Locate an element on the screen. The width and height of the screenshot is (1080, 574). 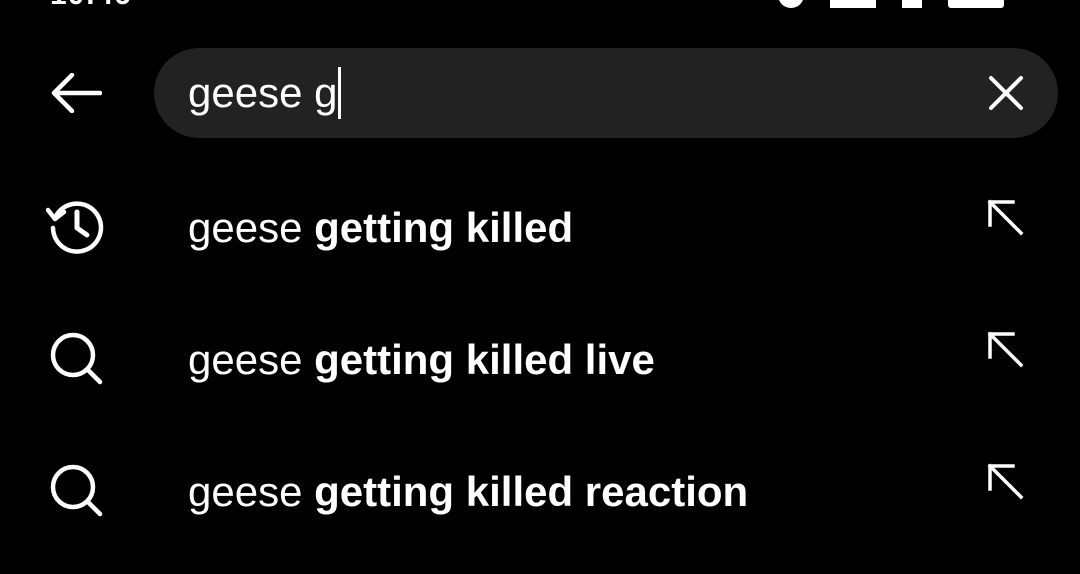
clear-search-button is located at coordinates (1006, 93).